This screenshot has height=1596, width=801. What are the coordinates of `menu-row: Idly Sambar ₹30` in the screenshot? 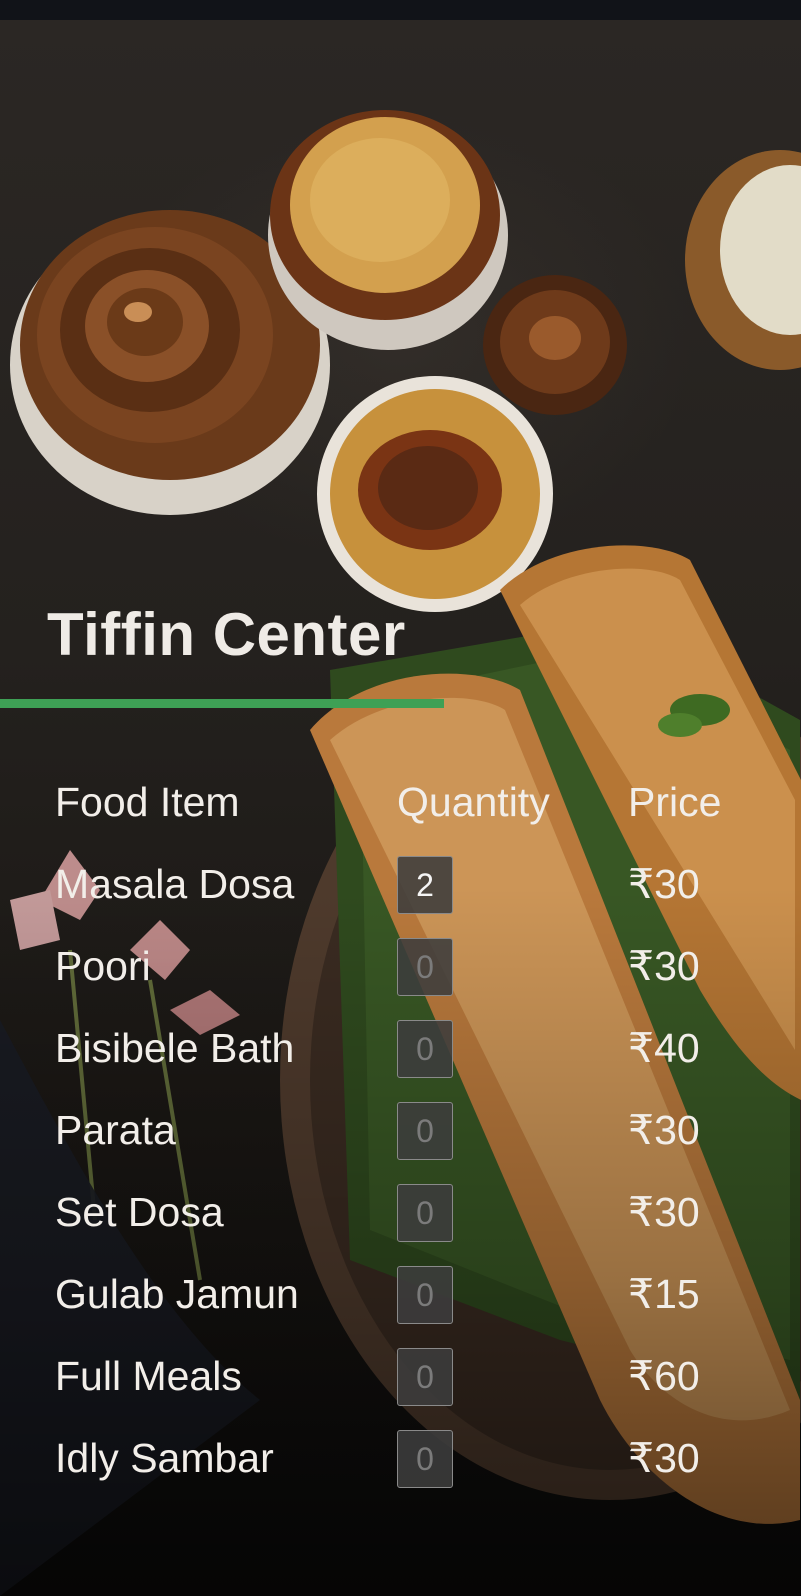 It's located at (405, 1469).